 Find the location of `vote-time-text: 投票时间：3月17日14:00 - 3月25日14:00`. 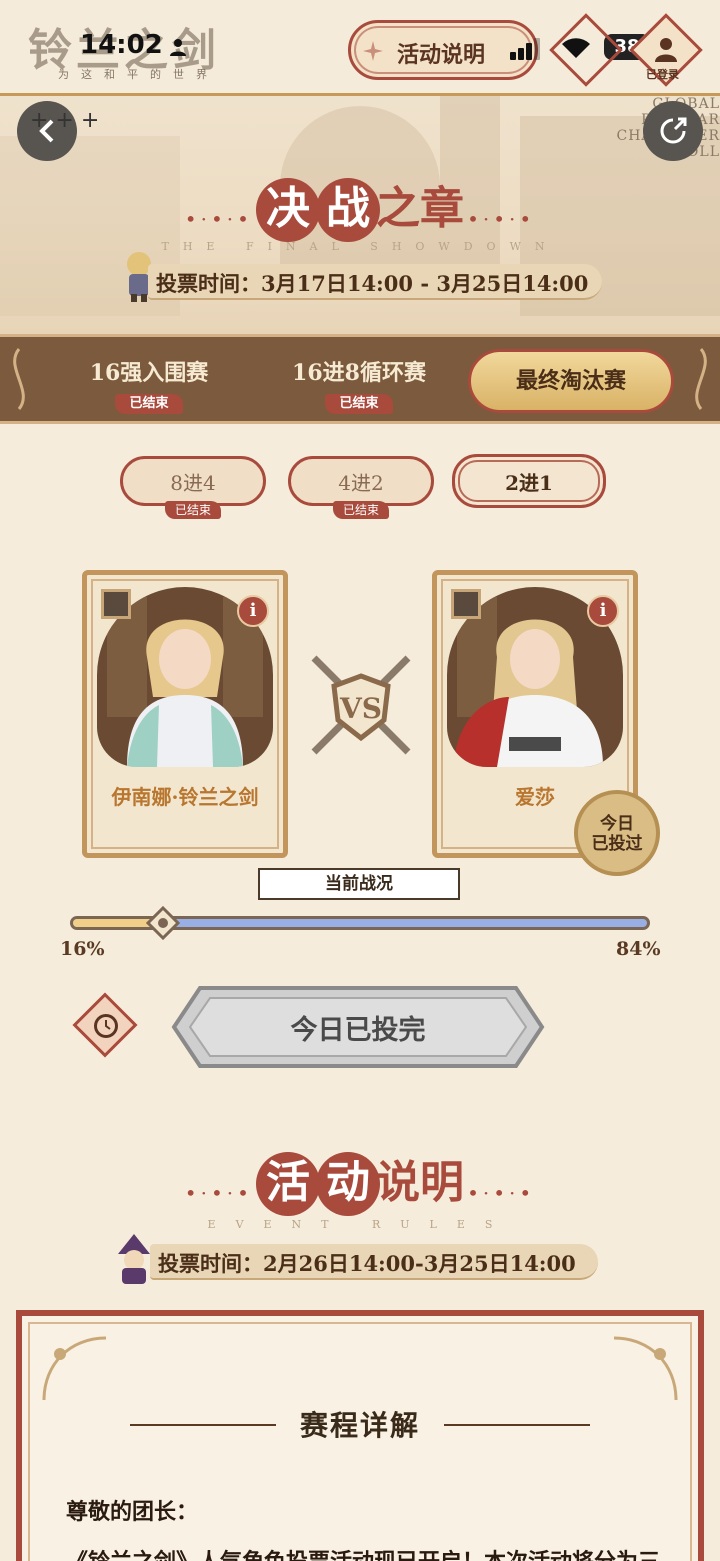

vote-time-text: 投票时间：3月17日14:00 - 3月25日14:00 is located at coordinates (372, 283).